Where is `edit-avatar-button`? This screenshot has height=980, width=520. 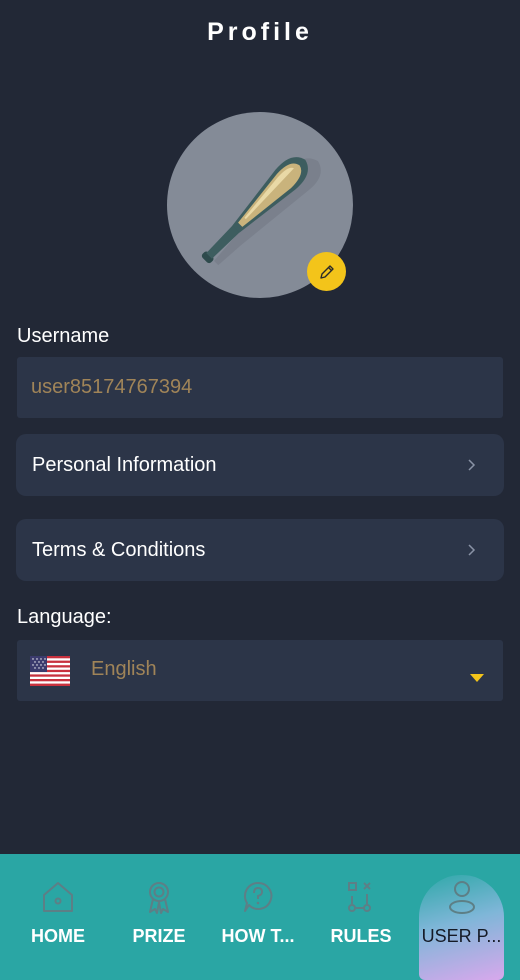
edit-avatar-button is located at coordinates (326, 271).